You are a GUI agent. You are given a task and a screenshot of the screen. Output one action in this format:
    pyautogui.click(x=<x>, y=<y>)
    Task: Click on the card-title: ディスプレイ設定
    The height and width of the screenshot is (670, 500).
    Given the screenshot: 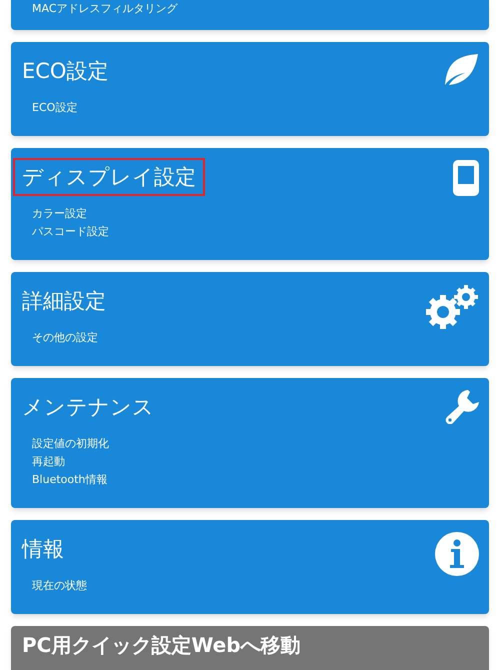 What is the action you would take?
    pyautogui.click(x=109, y=177)
    